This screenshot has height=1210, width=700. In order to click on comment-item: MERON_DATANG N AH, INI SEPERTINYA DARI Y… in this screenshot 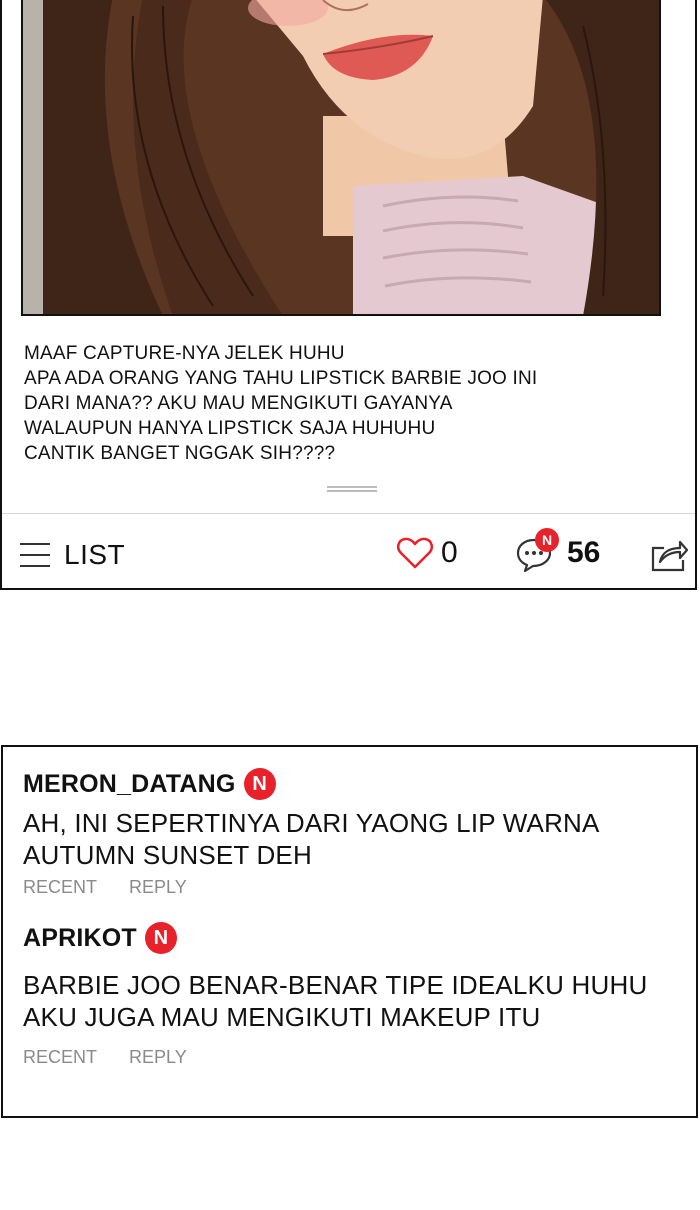, I will do `click(343, 832)`.